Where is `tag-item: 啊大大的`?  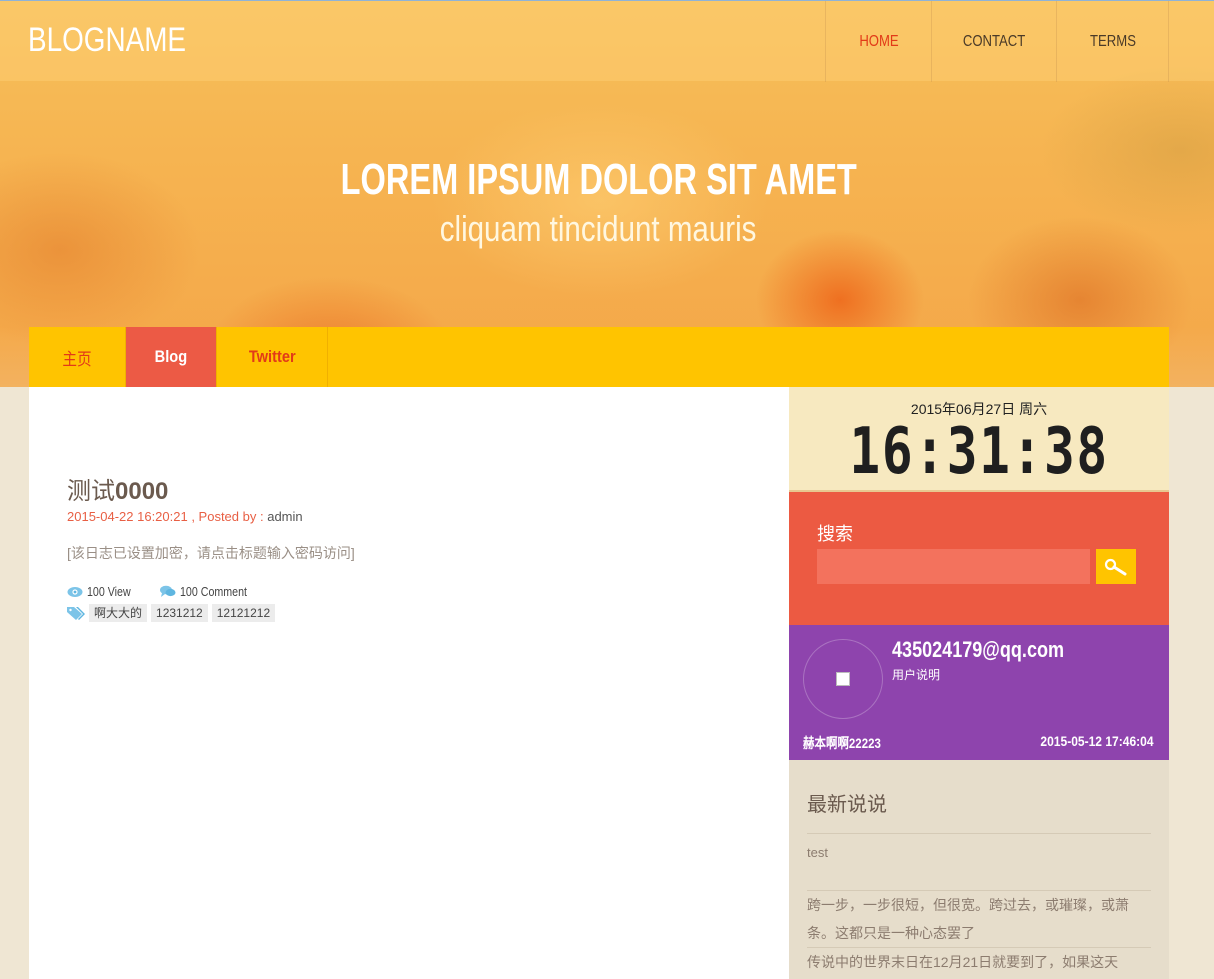
tag-item: 啊大大的 is located at coordinates (118, 613).